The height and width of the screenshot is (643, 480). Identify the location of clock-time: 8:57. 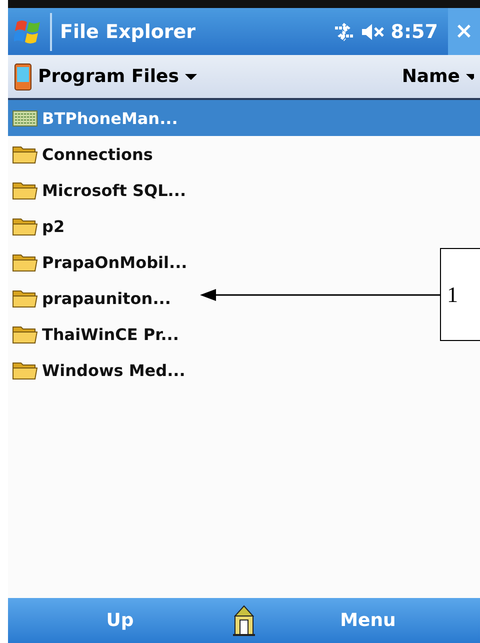
(414, 31).